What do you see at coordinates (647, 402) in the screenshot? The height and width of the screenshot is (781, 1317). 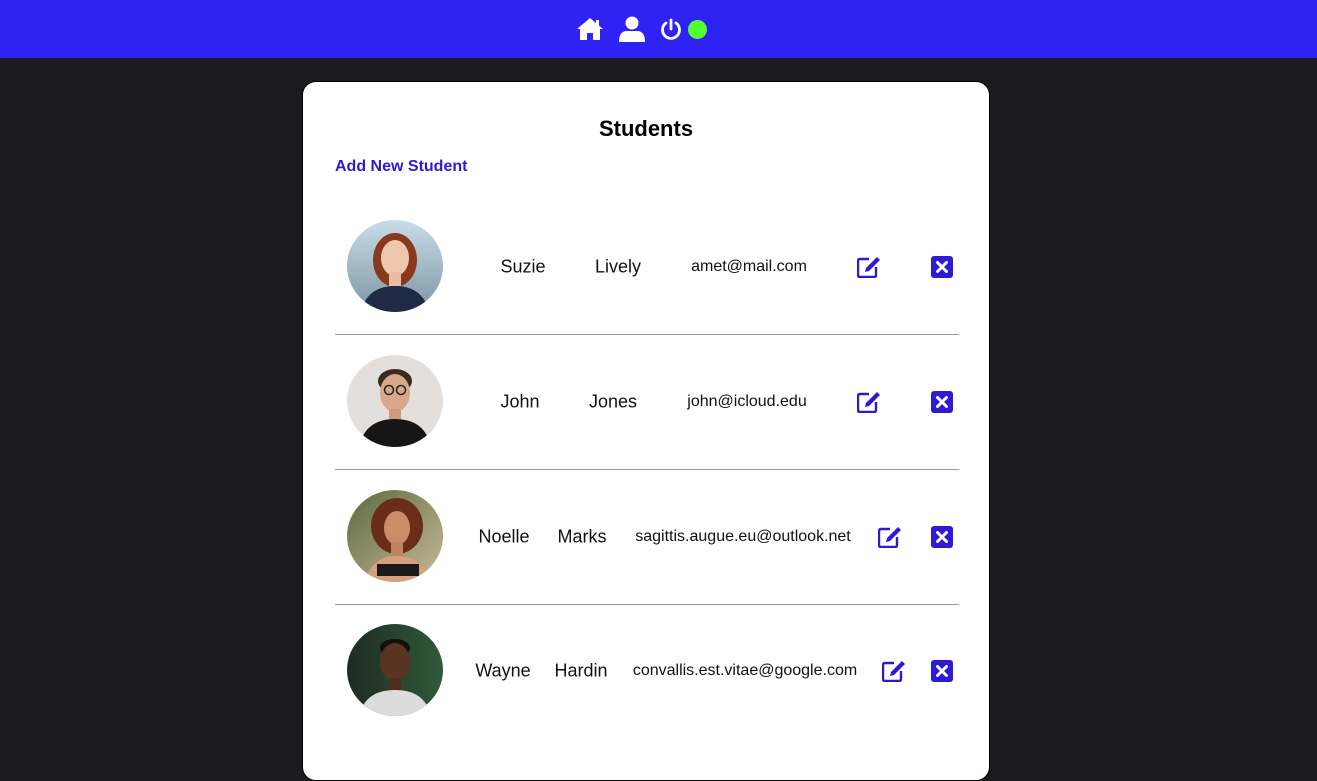 I see `student-row: John Jones john@icloud.edu` at bounding box center [647, 402].